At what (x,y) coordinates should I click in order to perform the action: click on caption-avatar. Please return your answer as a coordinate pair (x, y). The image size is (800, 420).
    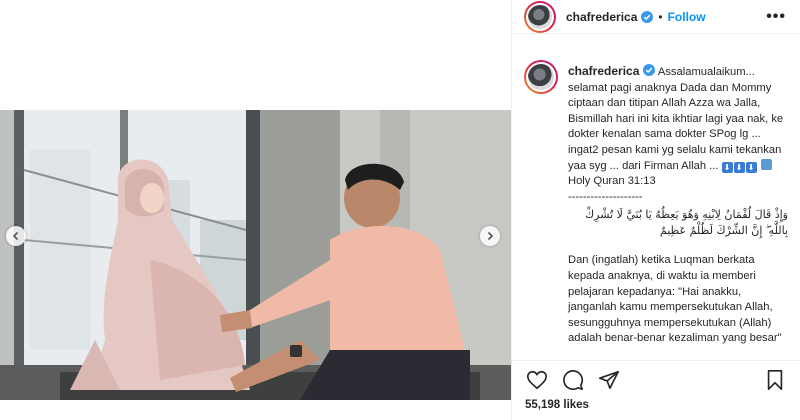
    Looking at the image, I should click on (541, 77).